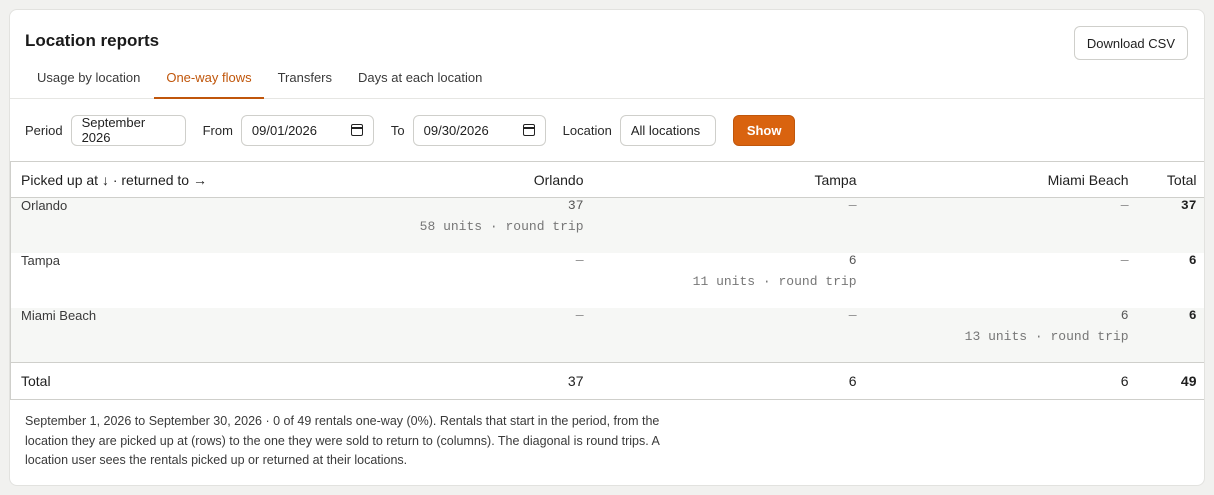 The height and width of the screenshot is (495, 1214). I want to click on column-header: Tampa, so click(730, 179).